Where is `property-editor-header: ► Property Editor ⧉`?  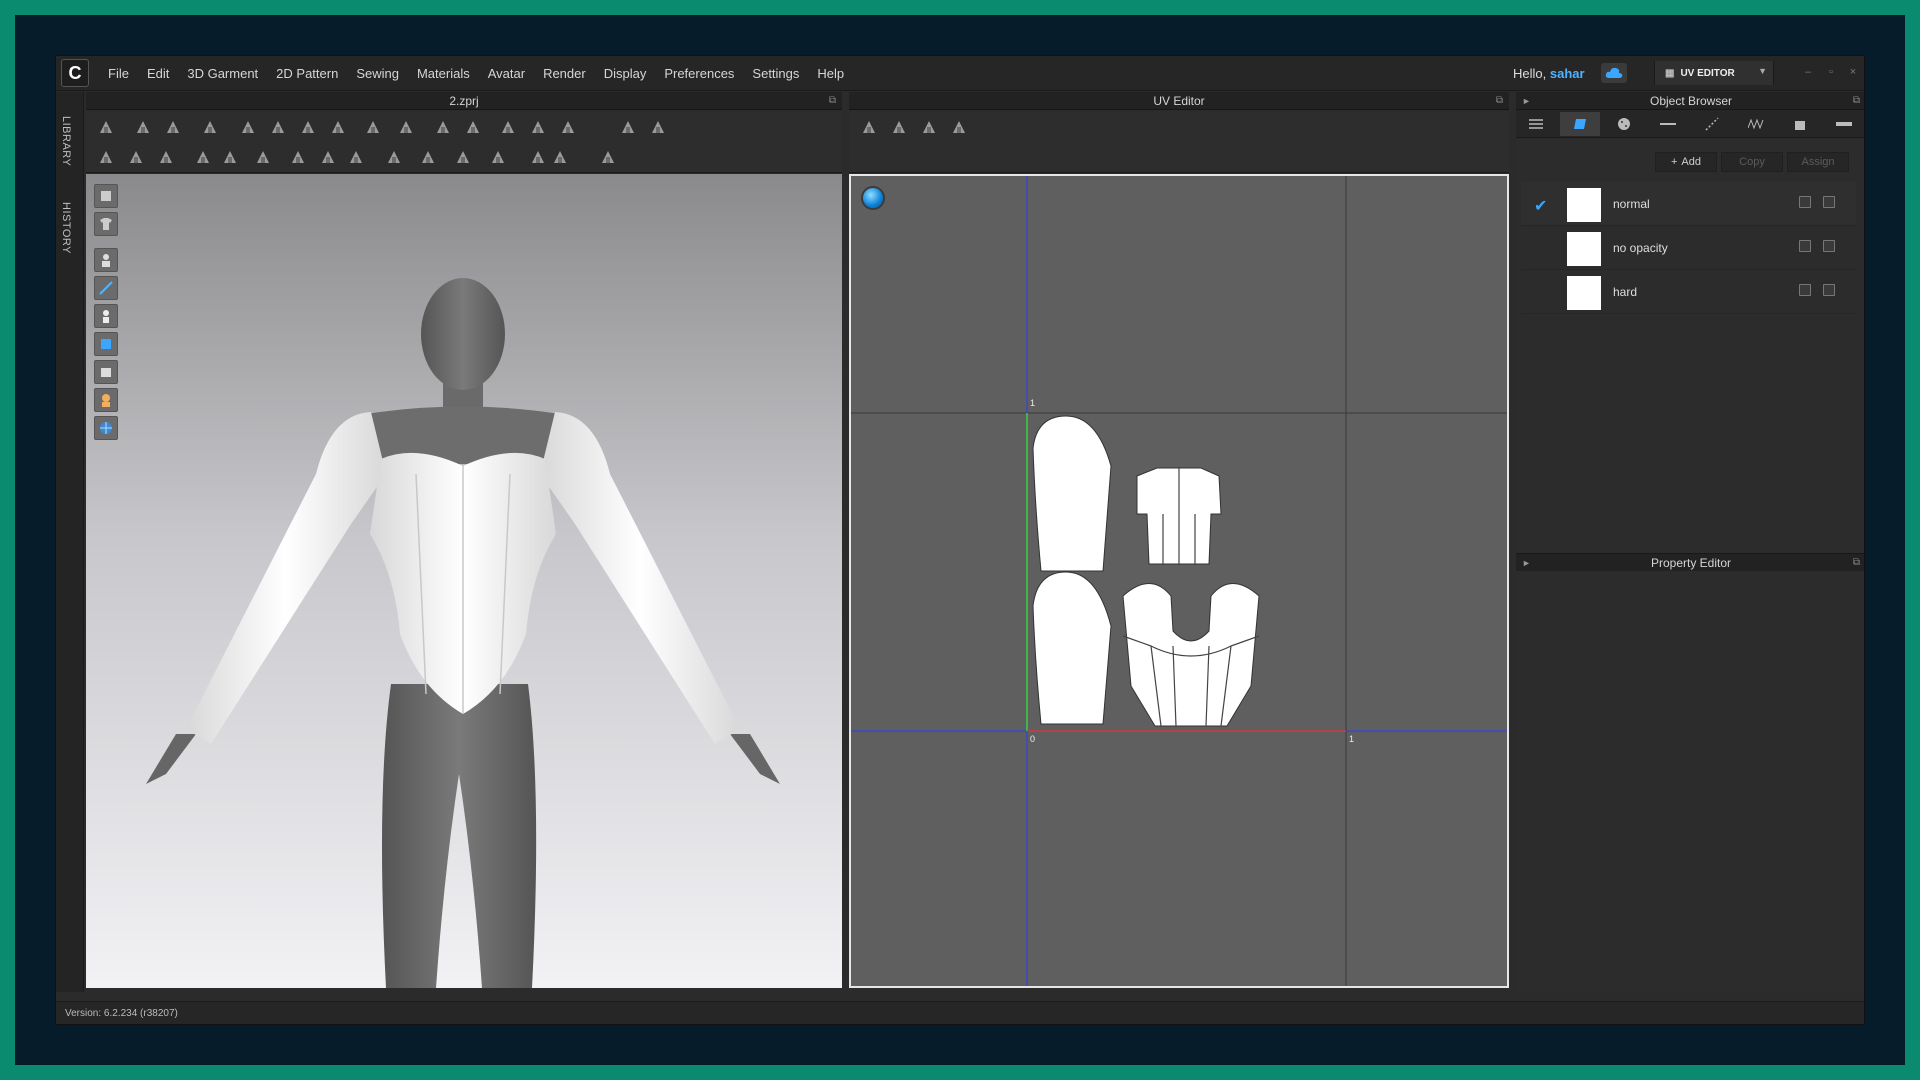
property-editor-header: ► Property Editor ⧉ is located at coordinates (1690, 562).